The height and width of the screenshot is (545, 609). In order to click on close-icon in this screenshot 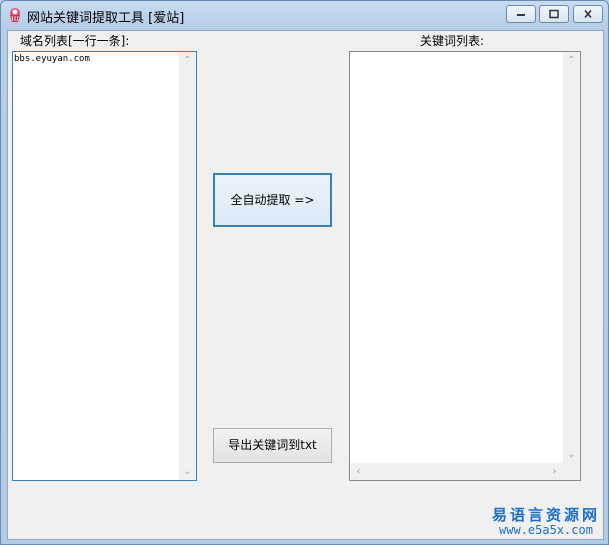, I will do `click(588, 14)`.